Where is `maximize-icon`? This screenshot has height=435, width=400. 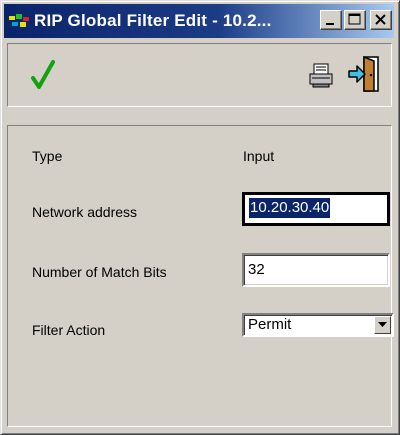
maximize-icon is located at coordinates (354, 19).